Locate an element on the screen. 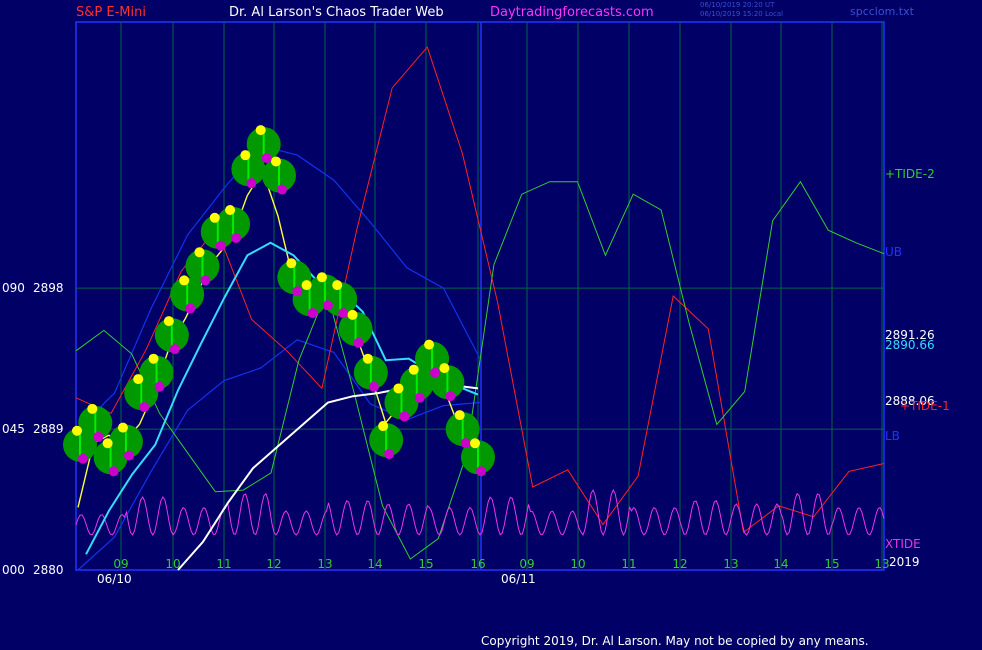 This screenshot has width=982, height=650. xtide-line is located at coordinates (480, 512).